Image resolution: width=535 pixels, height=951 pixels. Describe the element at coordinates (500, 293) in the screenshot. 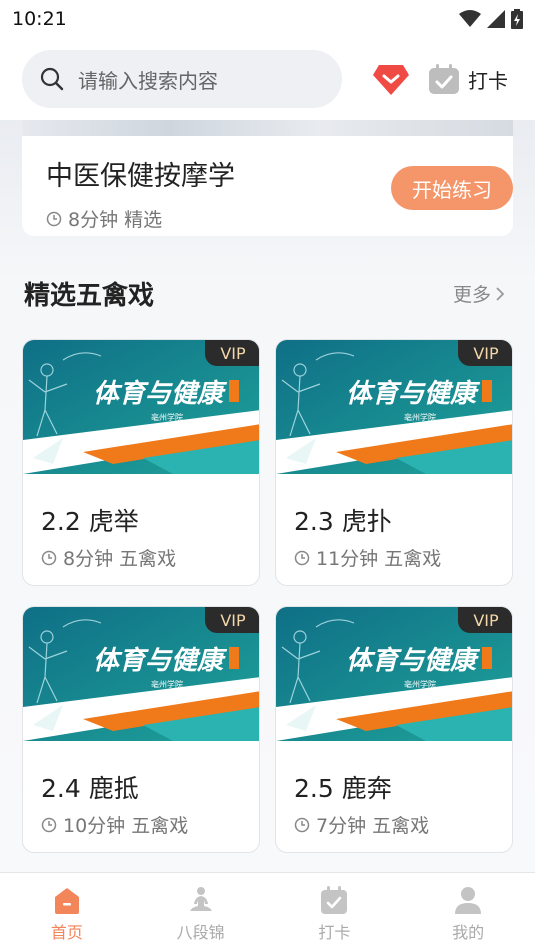

I see `chevron-right-icon` at that location.